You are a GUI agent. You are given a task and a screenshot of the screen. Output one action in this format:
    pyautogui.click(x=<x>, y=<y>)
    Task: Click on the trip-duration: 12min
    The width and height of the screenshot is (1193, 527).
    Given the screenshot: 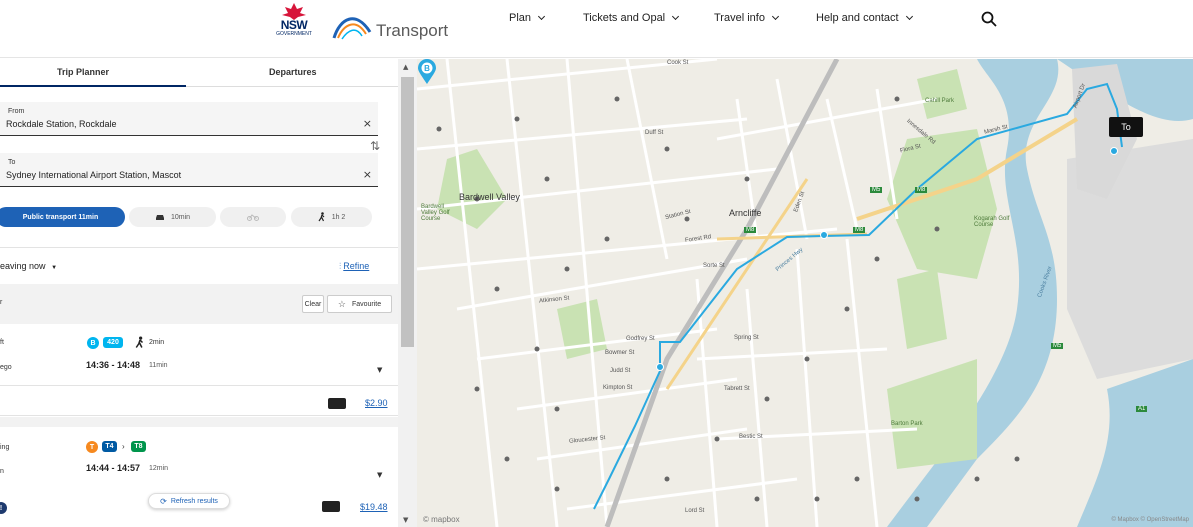 What is the action you would take?
    pyautogui.click(x=159, y=468)
    